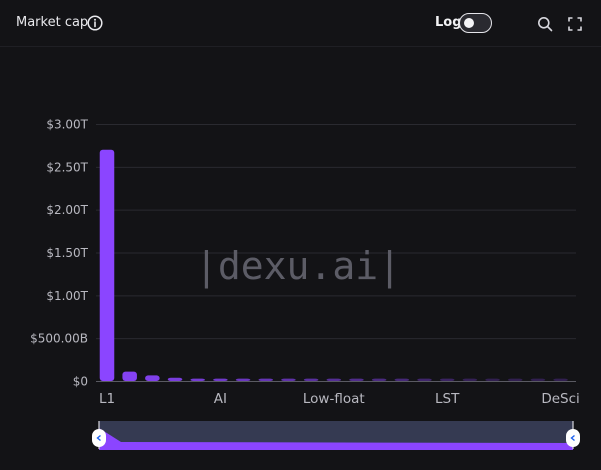 The image size is (601, 470). Describe the element at coordinates (573, 438) in the screenshot. I see `slider-handle-right` at that location.